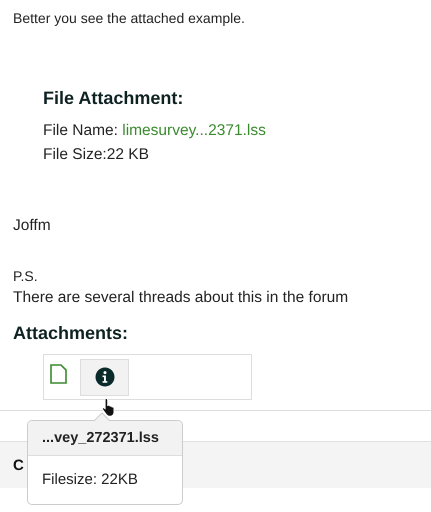  Describe the element at coordinates (90, 480) in the screenshot. I see `tooltip-text: Filesize: 22KB` at that location.